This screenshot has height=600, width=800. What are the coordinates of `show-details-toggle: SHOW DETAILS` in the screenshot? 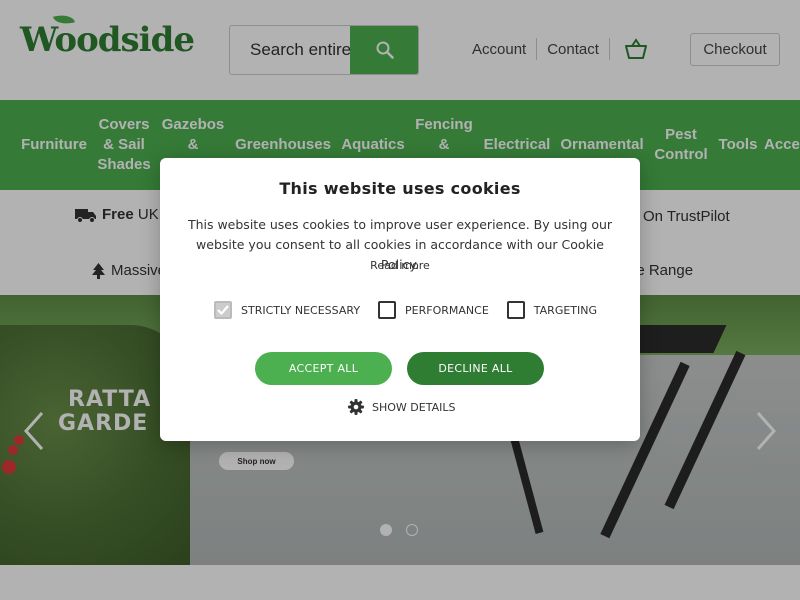 It's located at (401, 407).